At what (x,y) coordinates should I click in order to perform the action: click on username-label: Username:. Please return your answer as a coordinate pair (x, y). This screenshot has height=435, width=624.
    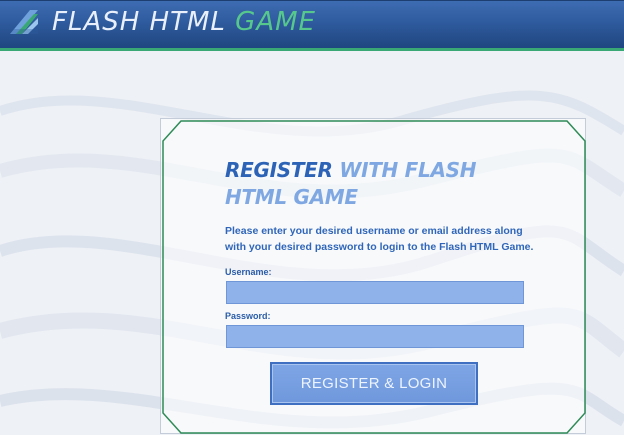
    Looking at the image, I should click on (248, 272).